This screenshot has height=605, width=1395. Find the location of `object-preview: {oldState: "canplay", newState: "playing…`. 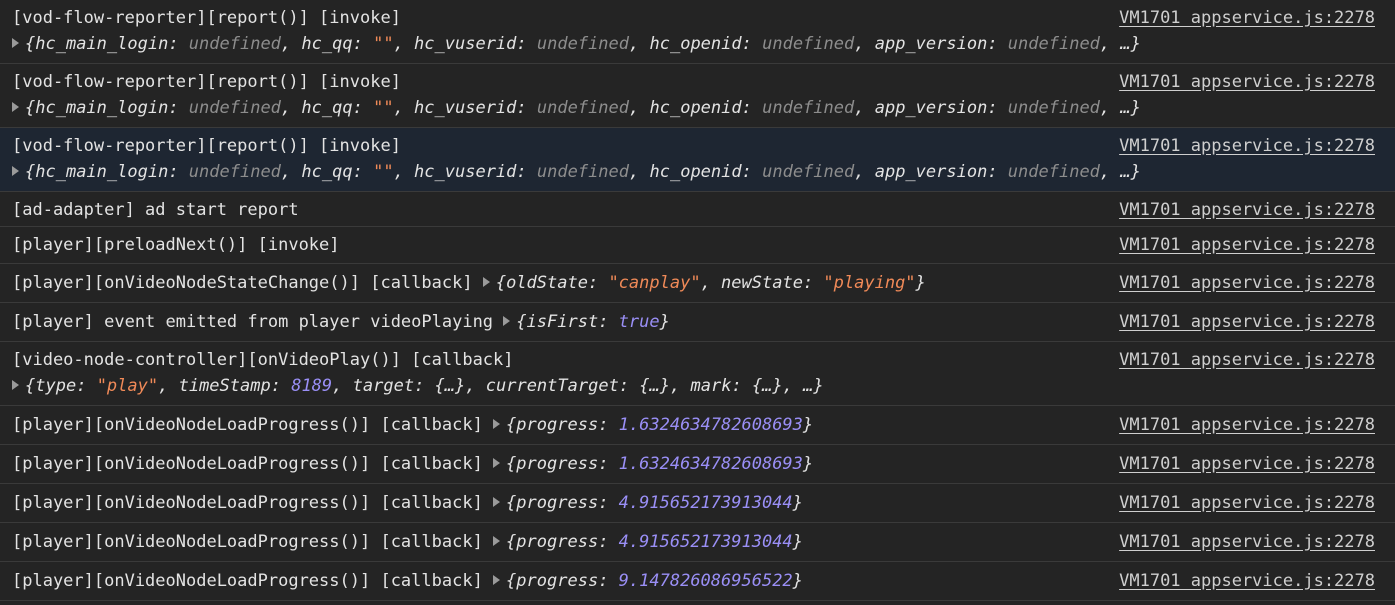

object-preview: {oldState: "canplay", newState: "playing… is located at coordinates (704, 283).